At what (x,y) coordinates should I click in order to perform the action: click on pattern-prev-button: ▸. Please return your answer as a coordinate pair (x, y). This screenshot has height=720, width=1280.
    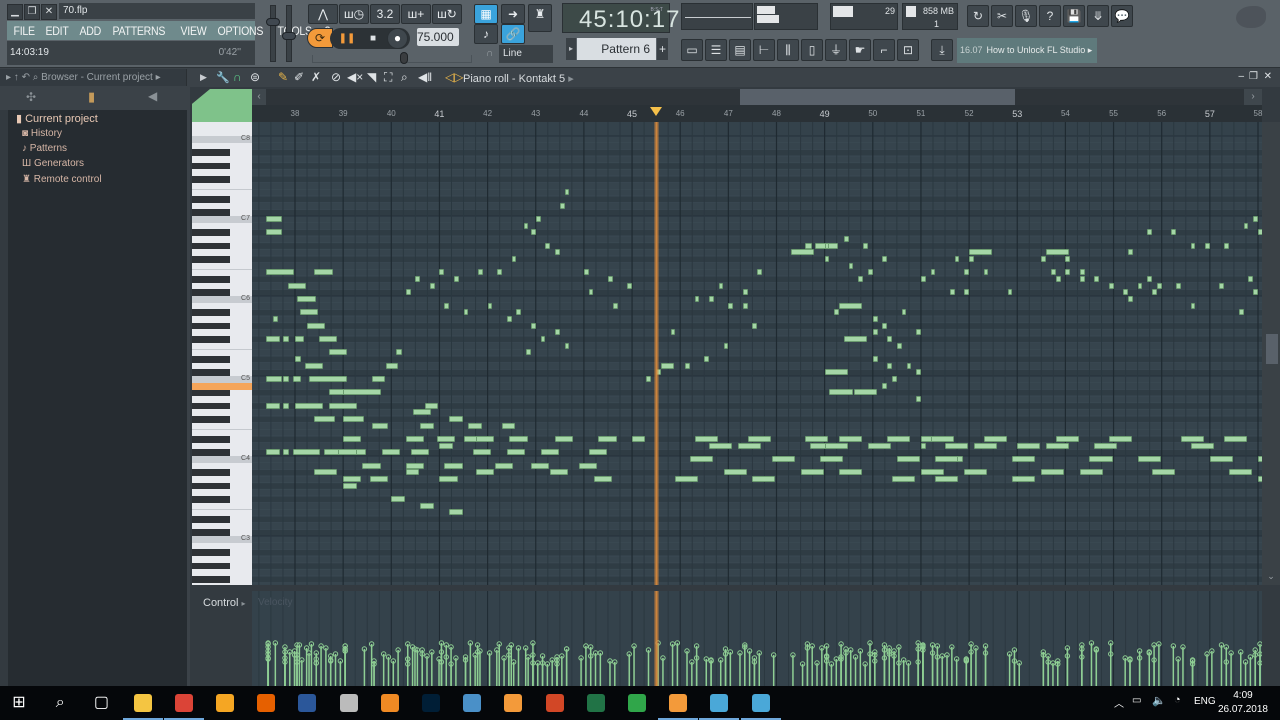
    Looking at the image, I should click on (571, 49).